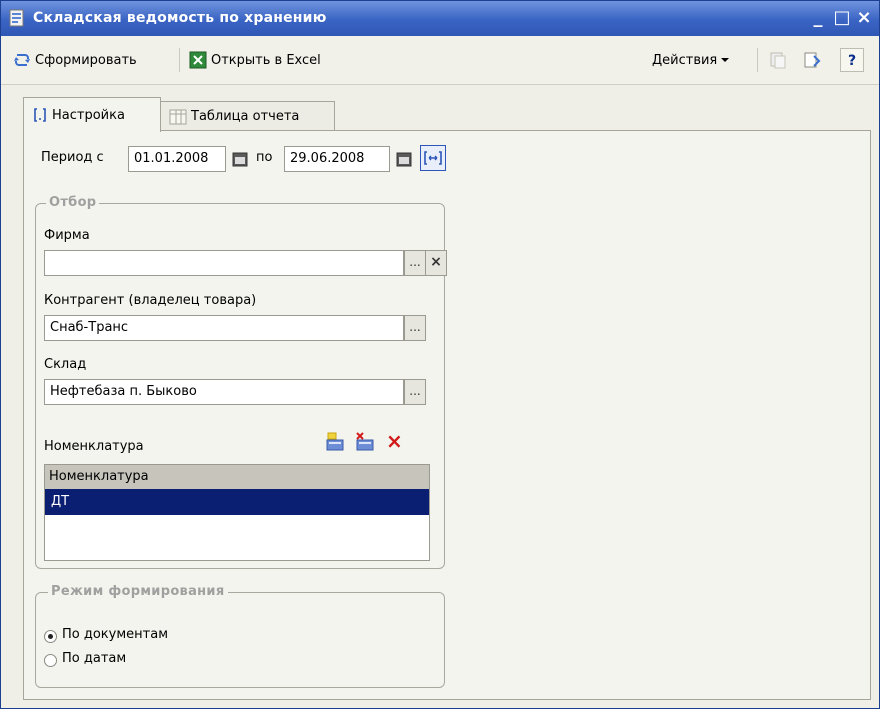 The height and width of the screenshot is (709, 880). I want to click on open-excel-button: Открыть в Excel, so click(255, 60).